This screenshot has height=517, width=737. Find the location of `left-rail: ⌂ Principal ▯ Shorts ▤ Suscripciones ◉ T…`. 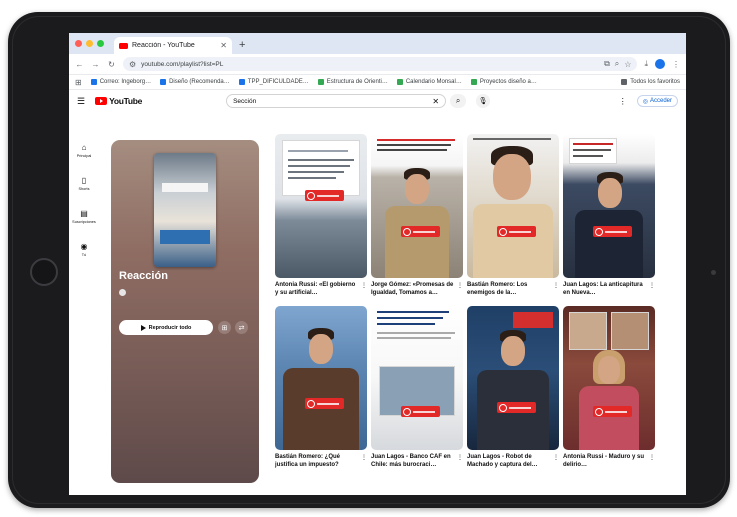

left-rail: ⌂ Principal ▯ Shorts ▤ Suscripciones ◉ T… is located at coordinates (84, 200).